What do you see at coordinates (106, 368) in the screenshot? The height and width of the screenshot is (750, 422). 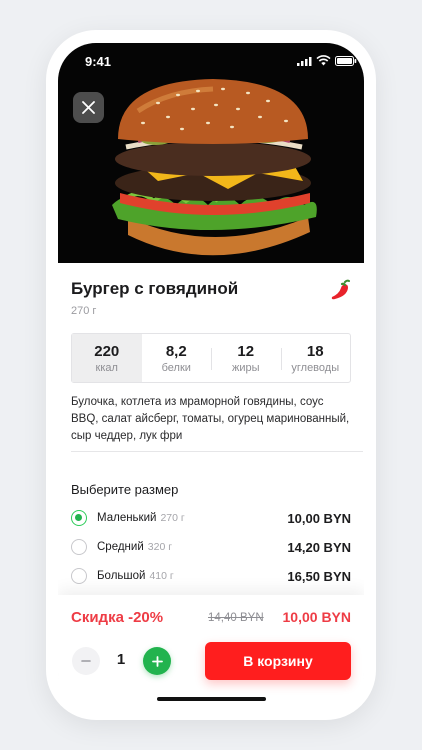 I see `nutrition-label: ккал` at bounding box center [106, 368].